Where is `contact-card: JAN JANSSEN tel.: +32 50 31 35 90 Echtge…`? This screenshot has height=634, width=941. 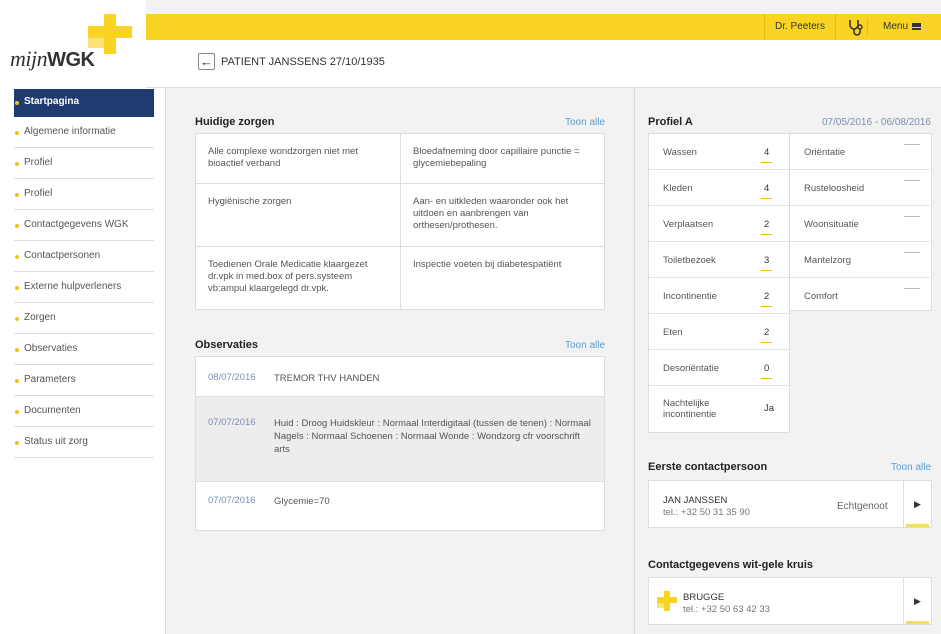
contact-card: JAN JANSSEN tel.: +32 50 31 35 90 Echtge… is located at coordinates (790, 504).